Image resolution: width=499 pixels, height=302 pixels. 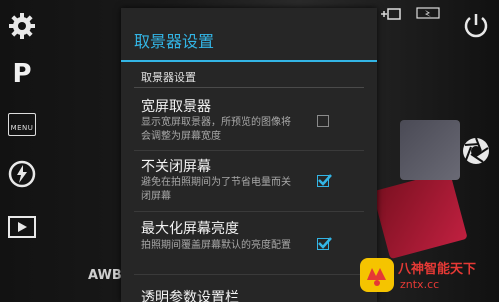 What do you see at coordinates (377, 275) in the screenshot?
I see `watermark-logo-icon` at bounding box center [377, 275].